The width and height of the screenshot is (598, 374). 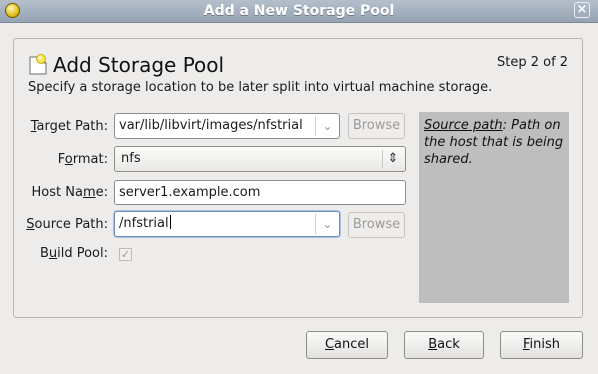 I want to click on finish-button: Finish, so click(x=541, y=345).